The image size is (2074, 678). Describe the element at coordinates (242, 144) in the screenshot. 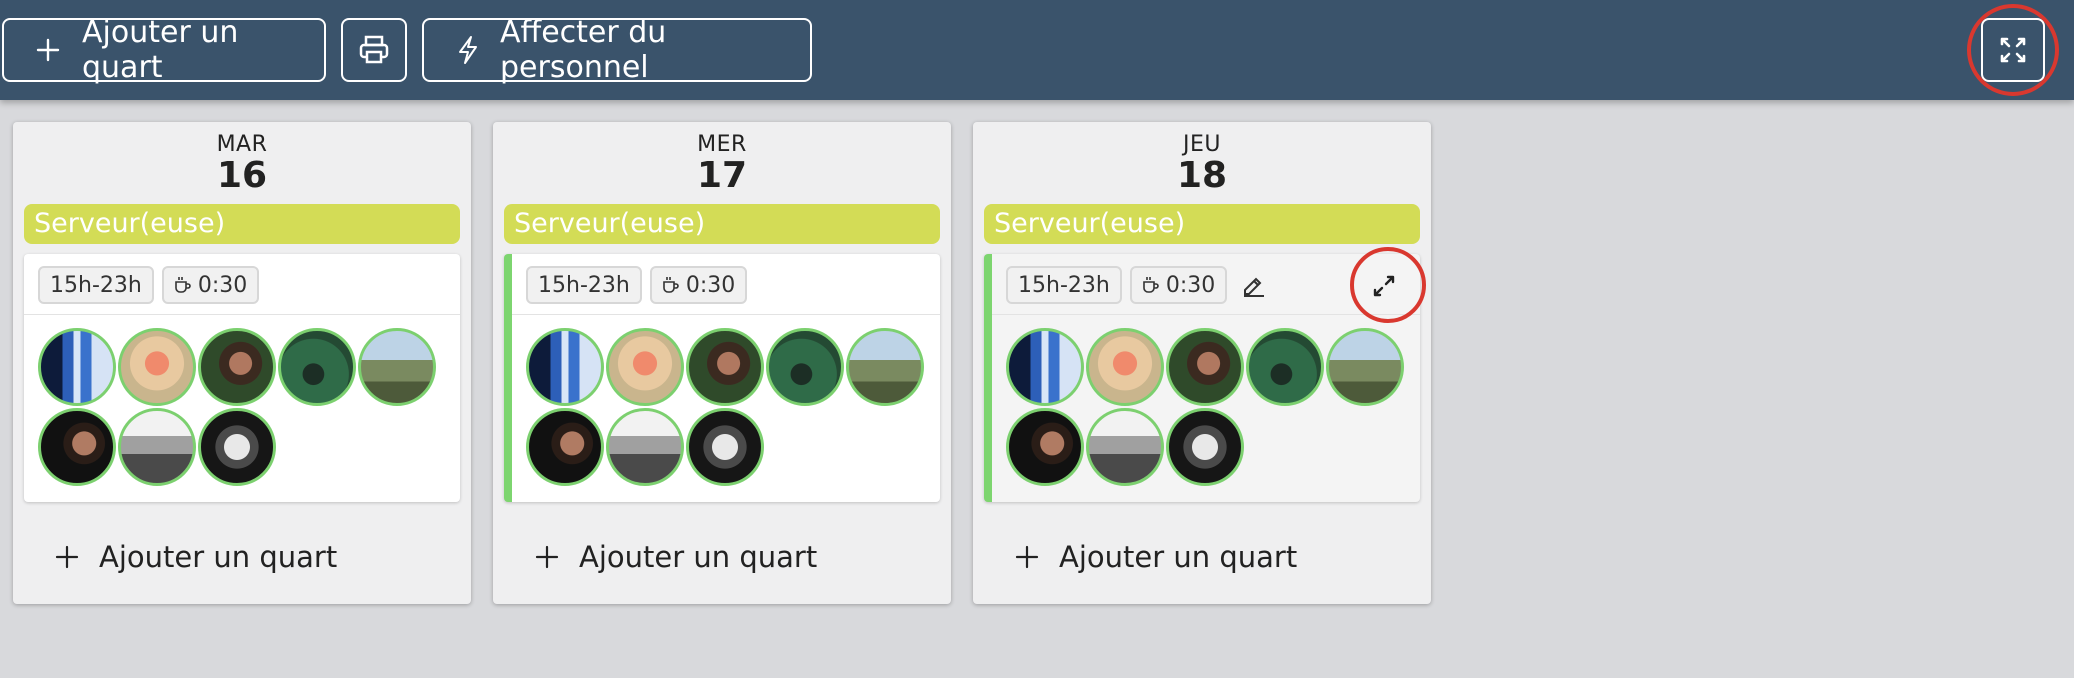

I see `day-name: MAR` at that location.